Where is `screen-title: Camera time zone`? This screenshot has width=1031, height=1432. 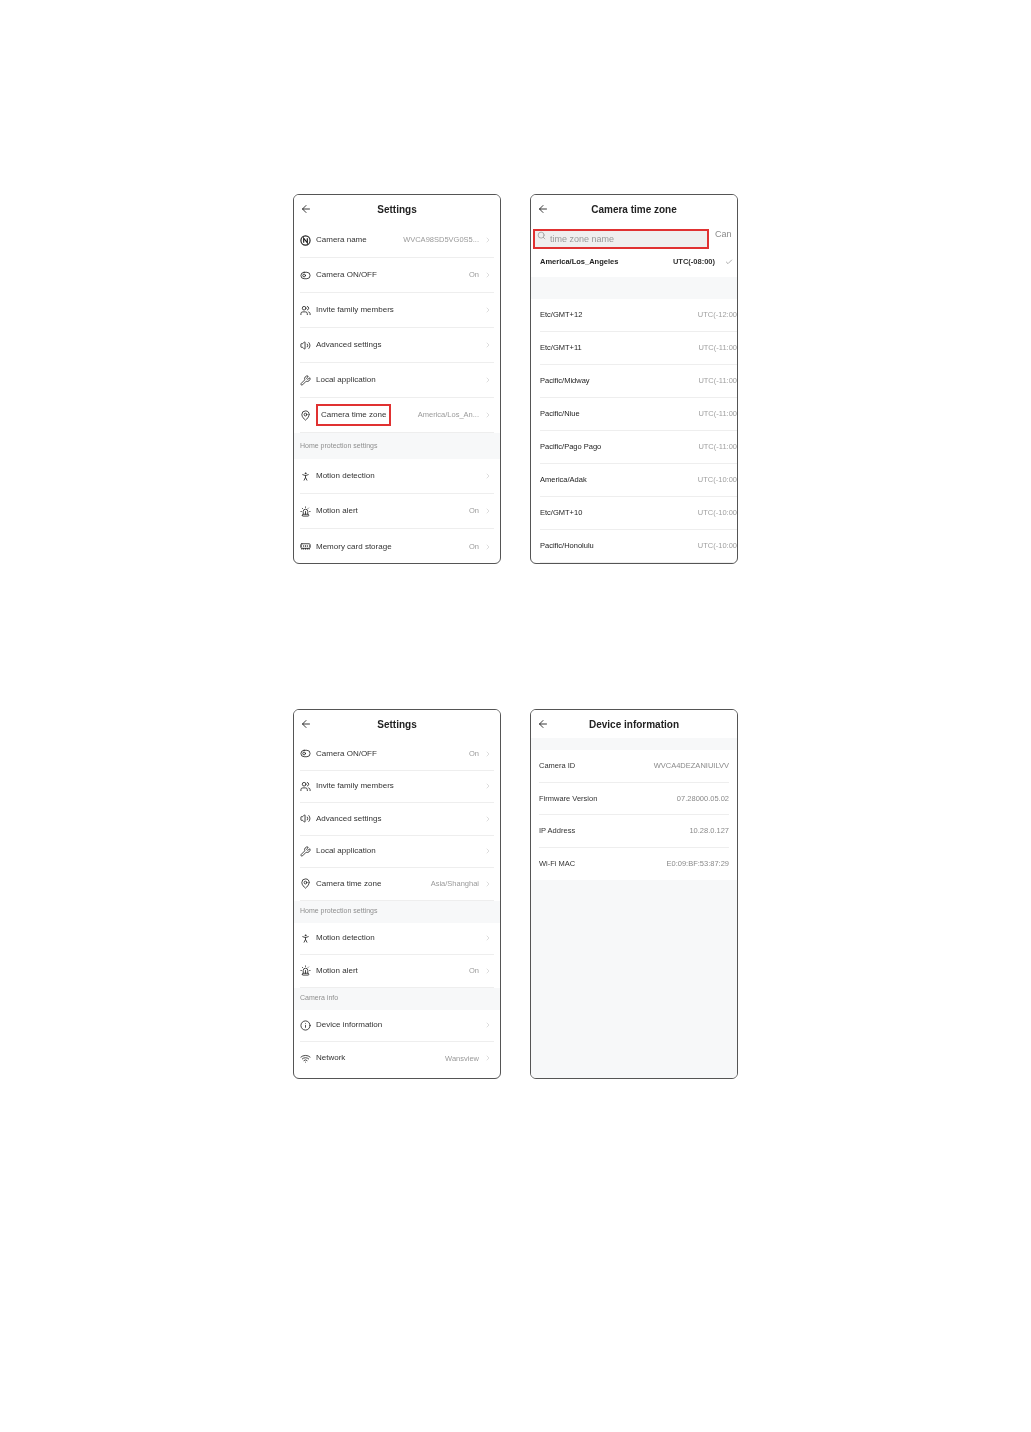 screen-title: Camera time zone is located at coordinates (634, 209).